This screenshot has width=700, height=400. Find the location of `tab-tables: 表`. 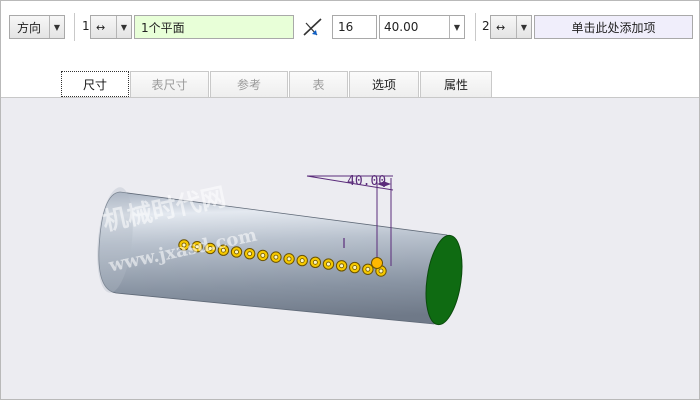

tab-tables: 表 is located at coordinates (318, 84).